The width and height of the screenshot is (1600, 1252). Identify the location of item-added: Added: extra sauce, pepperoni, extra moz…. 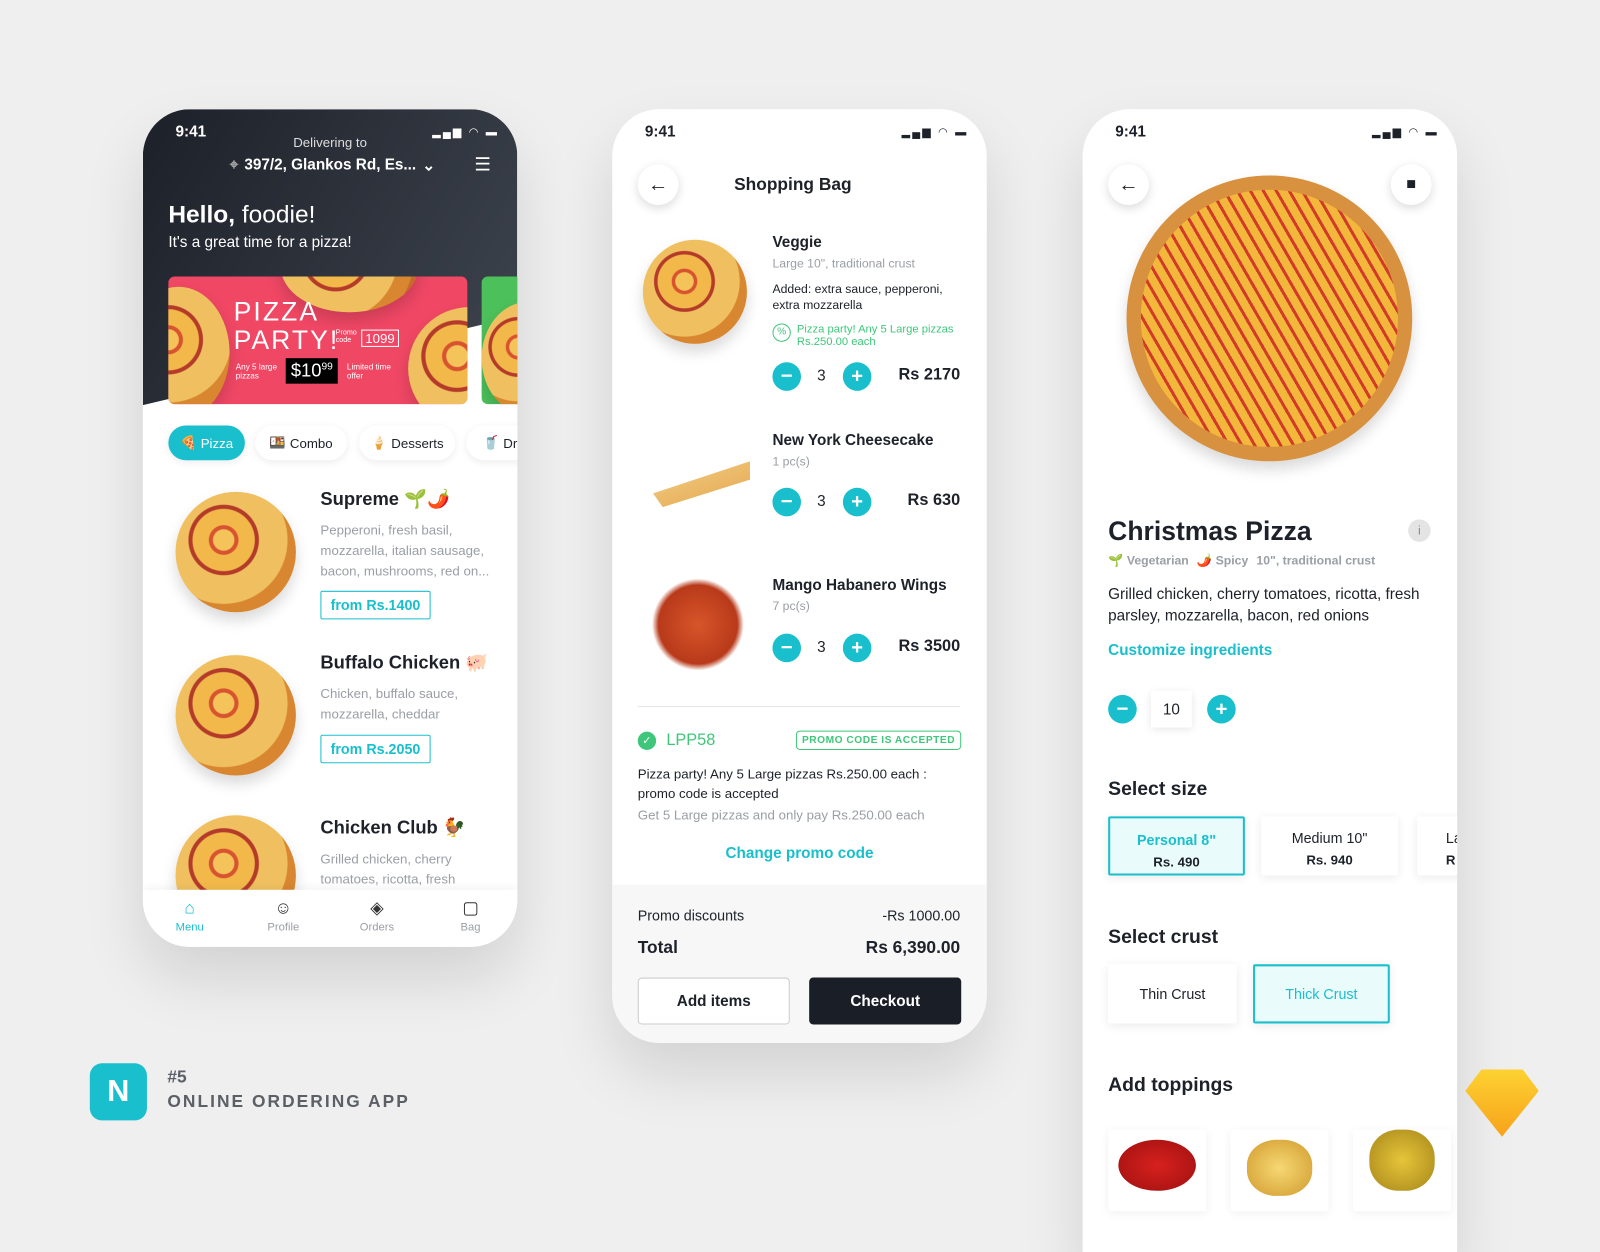
(857, 297).